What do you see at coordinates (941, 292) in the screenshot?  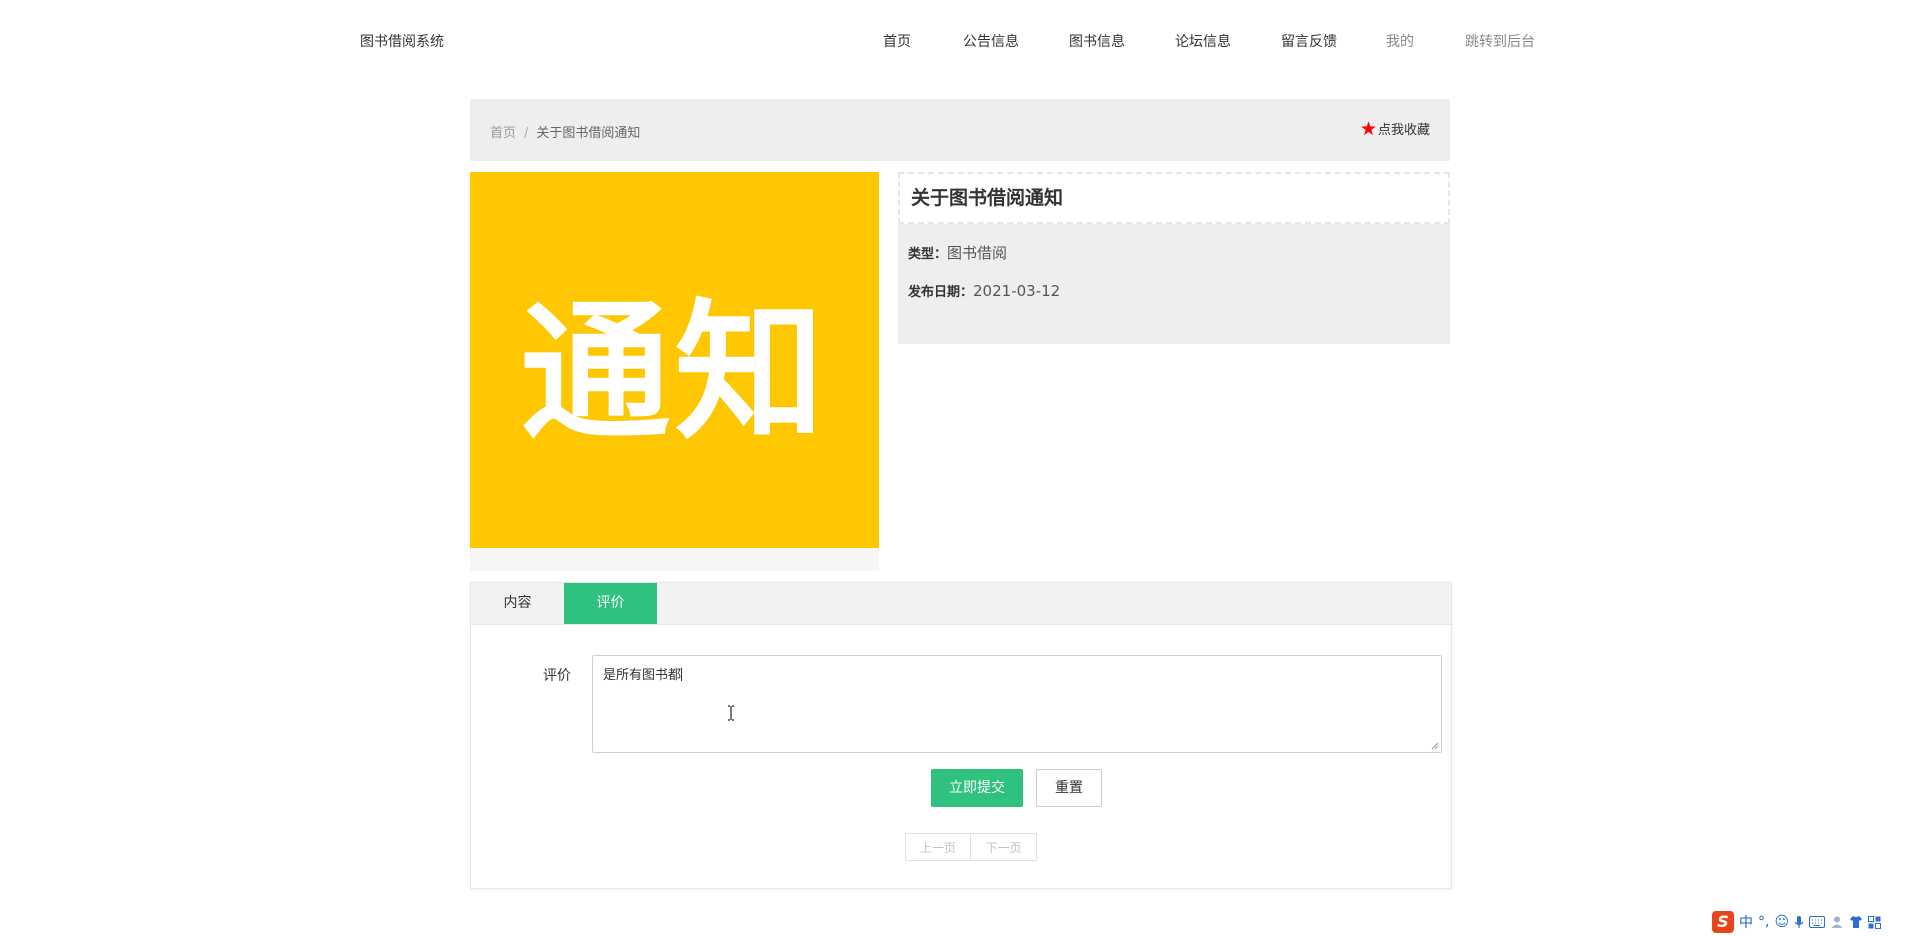 I see `date-label: 发布日期：` at bounding box center [941, 292].